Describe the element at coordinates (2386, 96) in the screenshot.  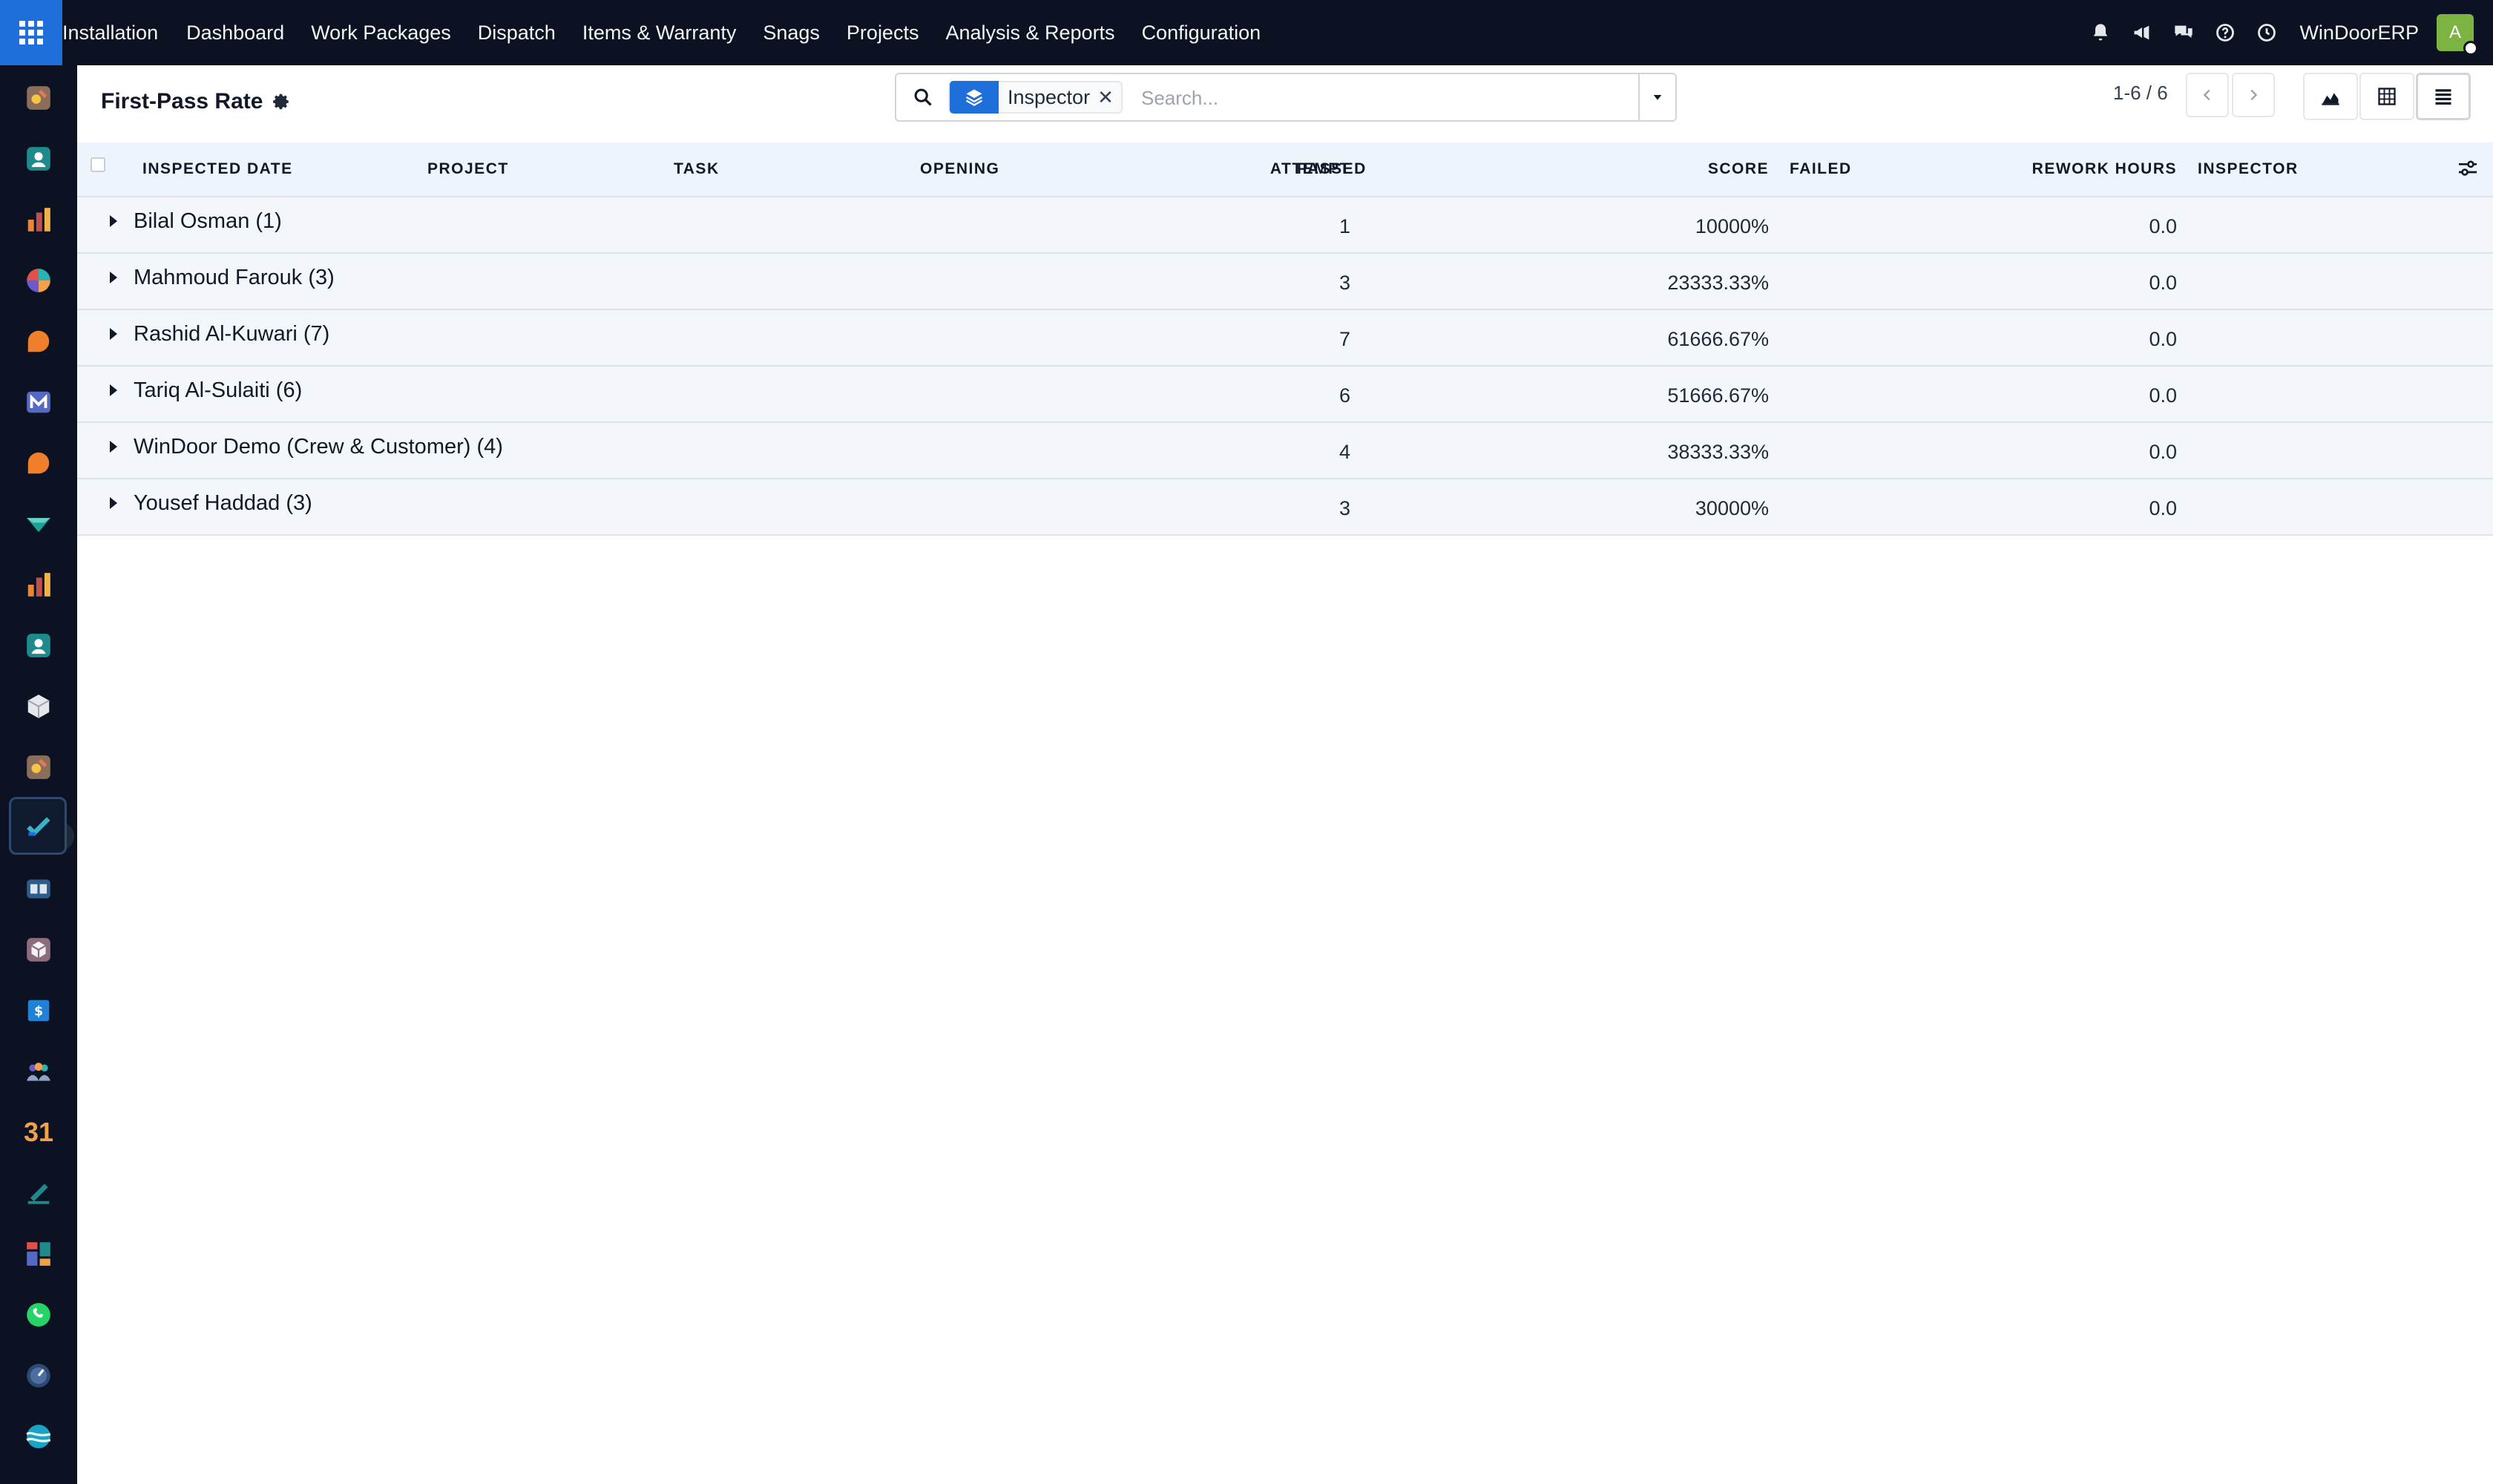
I see `pivot-view-icon` at that location.